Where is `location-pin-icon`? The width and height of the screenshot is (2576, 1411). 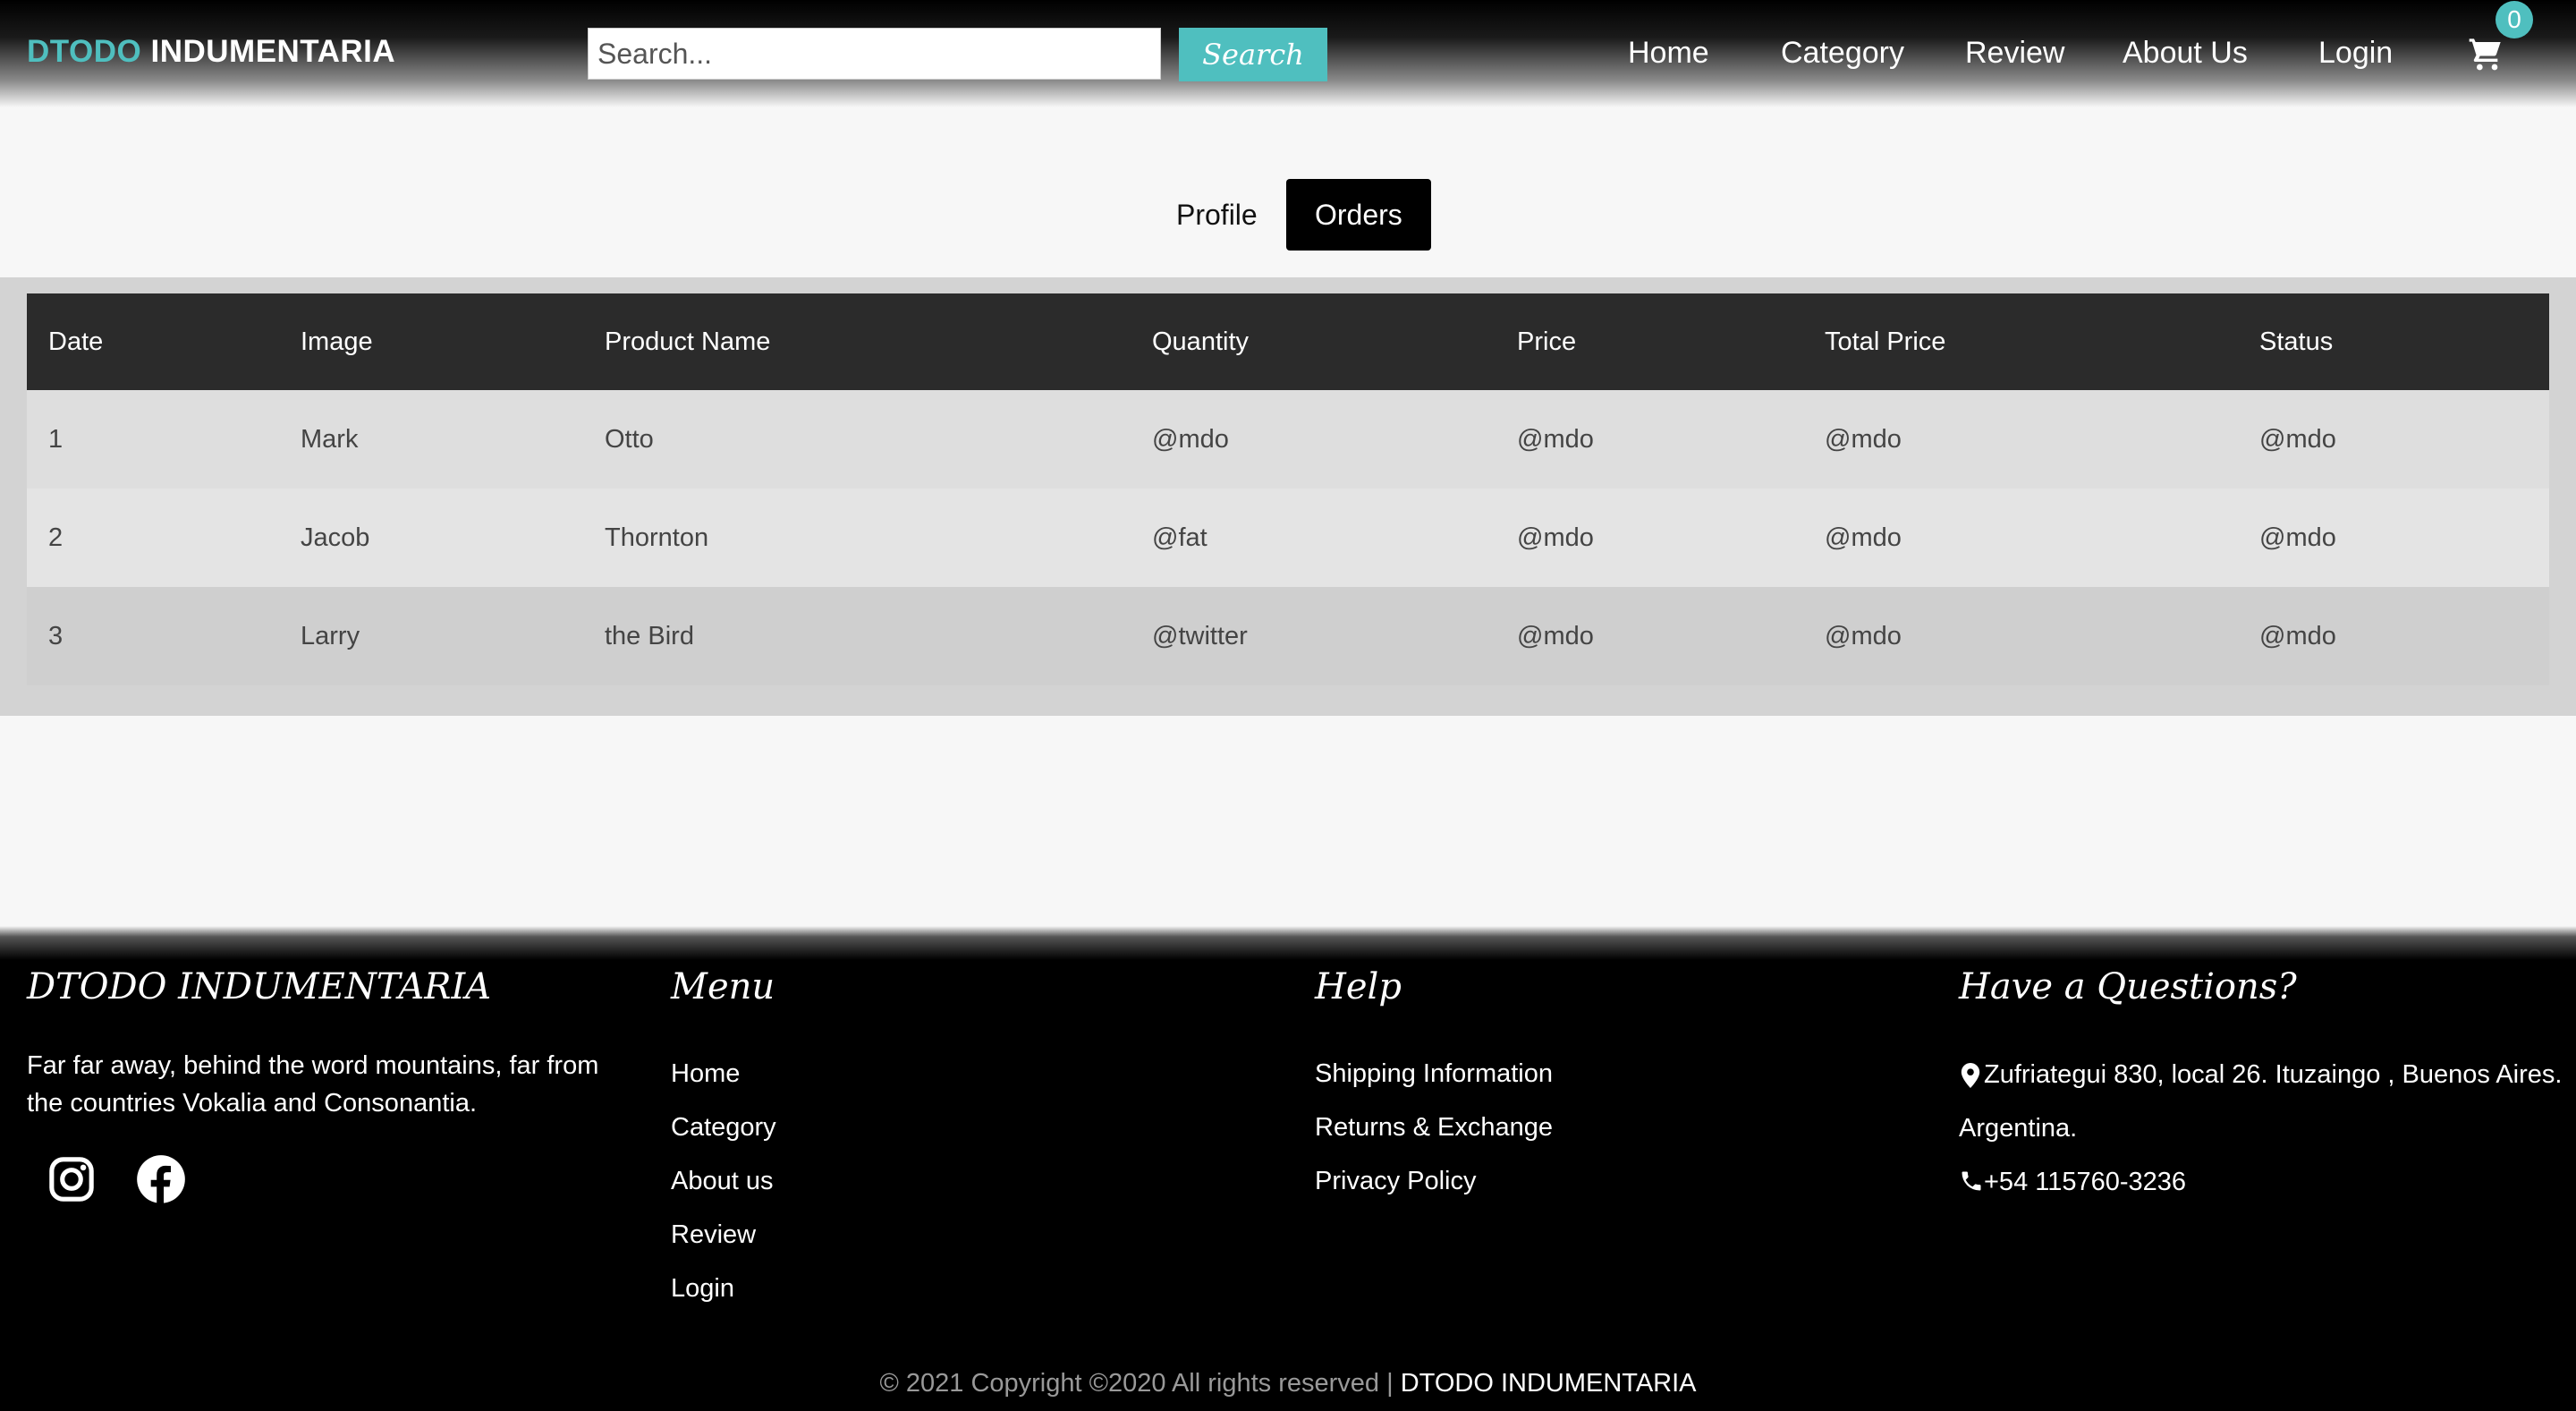 location-pin-icon is located at coordinates (1970, 1075).